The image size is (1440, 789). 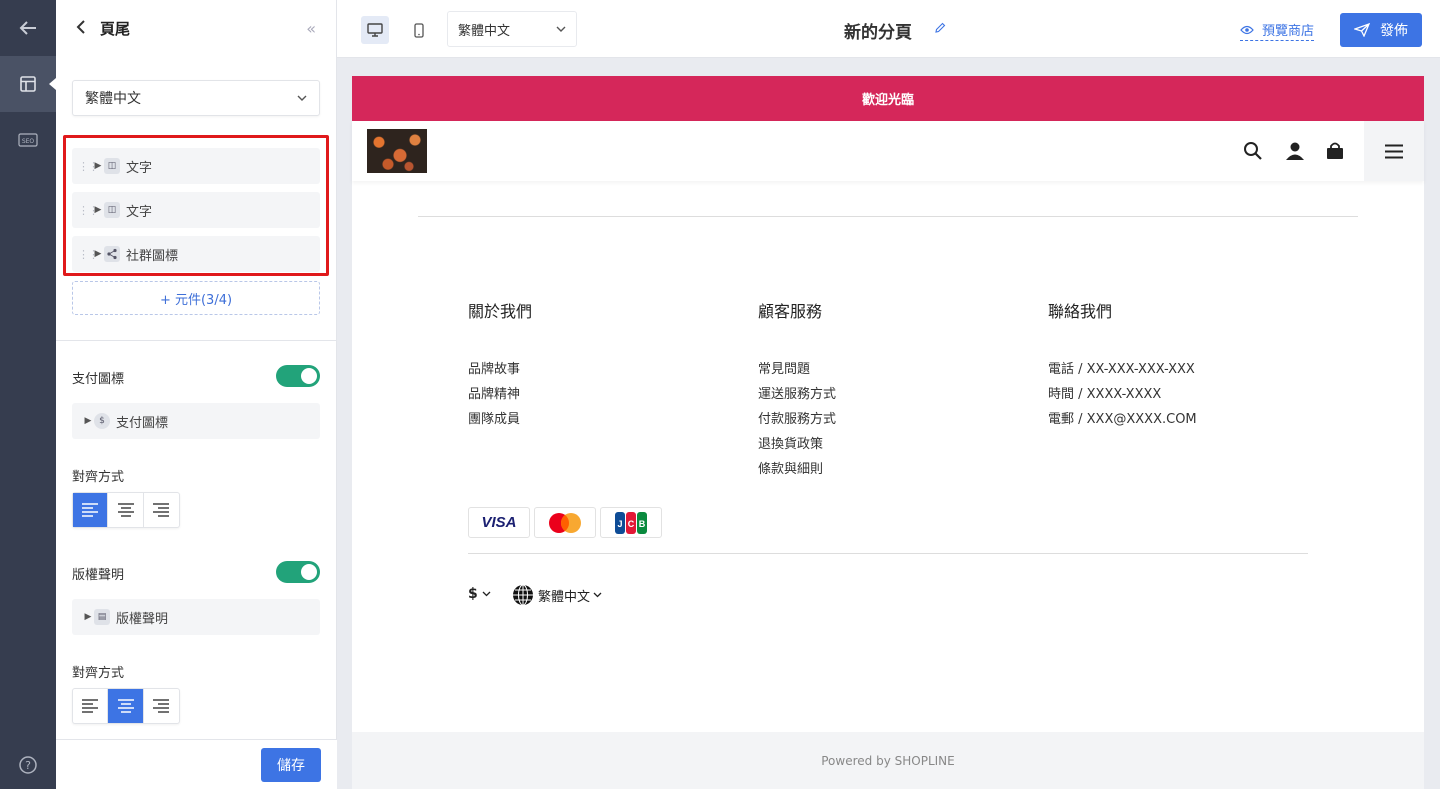 I want to click on block-item-text-1: ⋮⋮ ▶ ◫ 文字, so click(x=196, y=166).